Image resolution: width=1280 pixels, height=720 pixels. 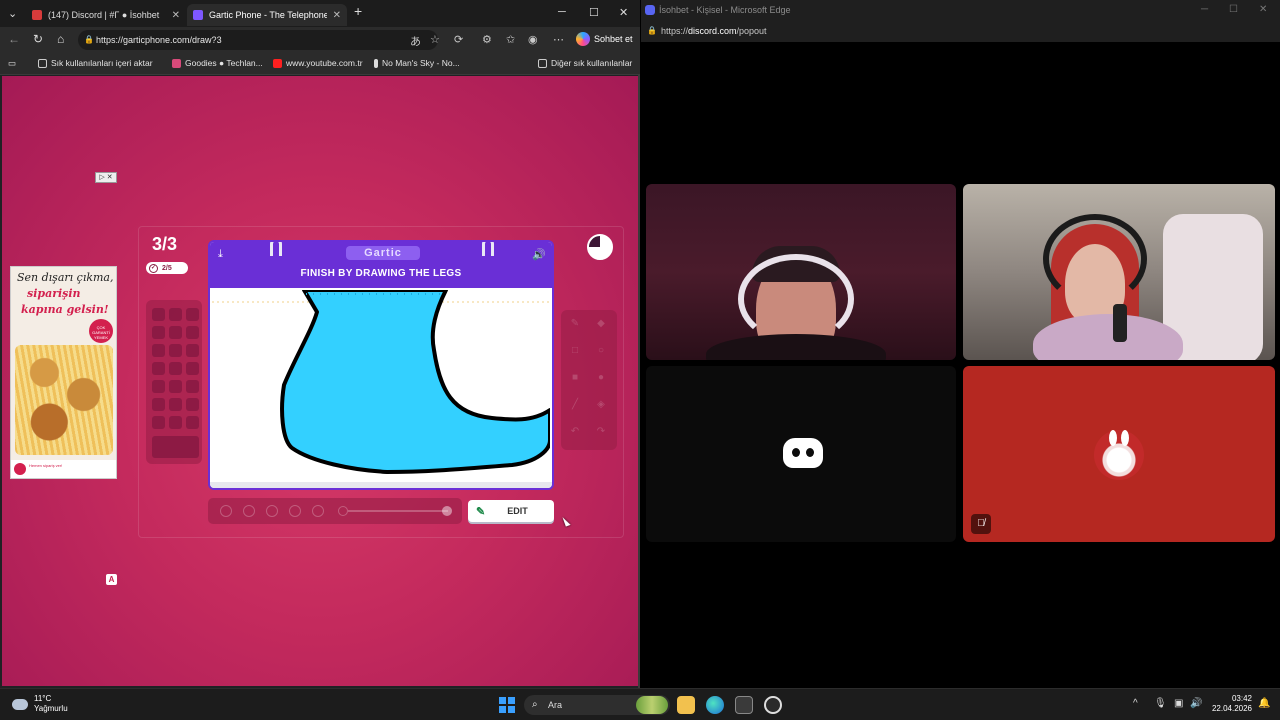 I want to click on store-icon, so click(x=744, y=705).